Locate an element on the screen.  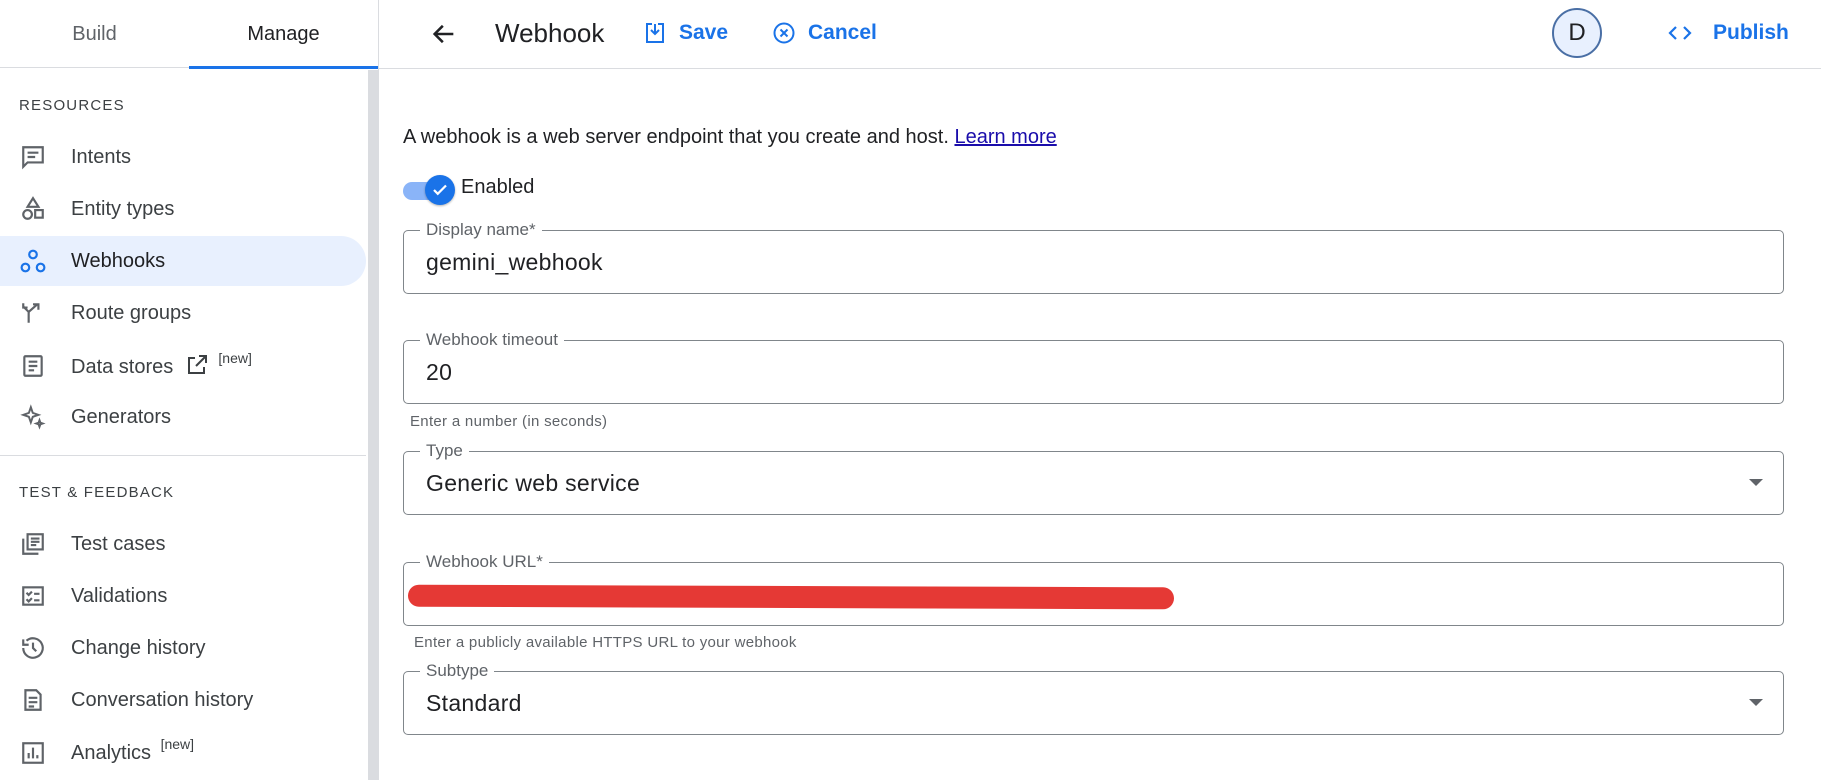
sidebar-item-route-groups: Route groups is located at coordinates (183, 313).